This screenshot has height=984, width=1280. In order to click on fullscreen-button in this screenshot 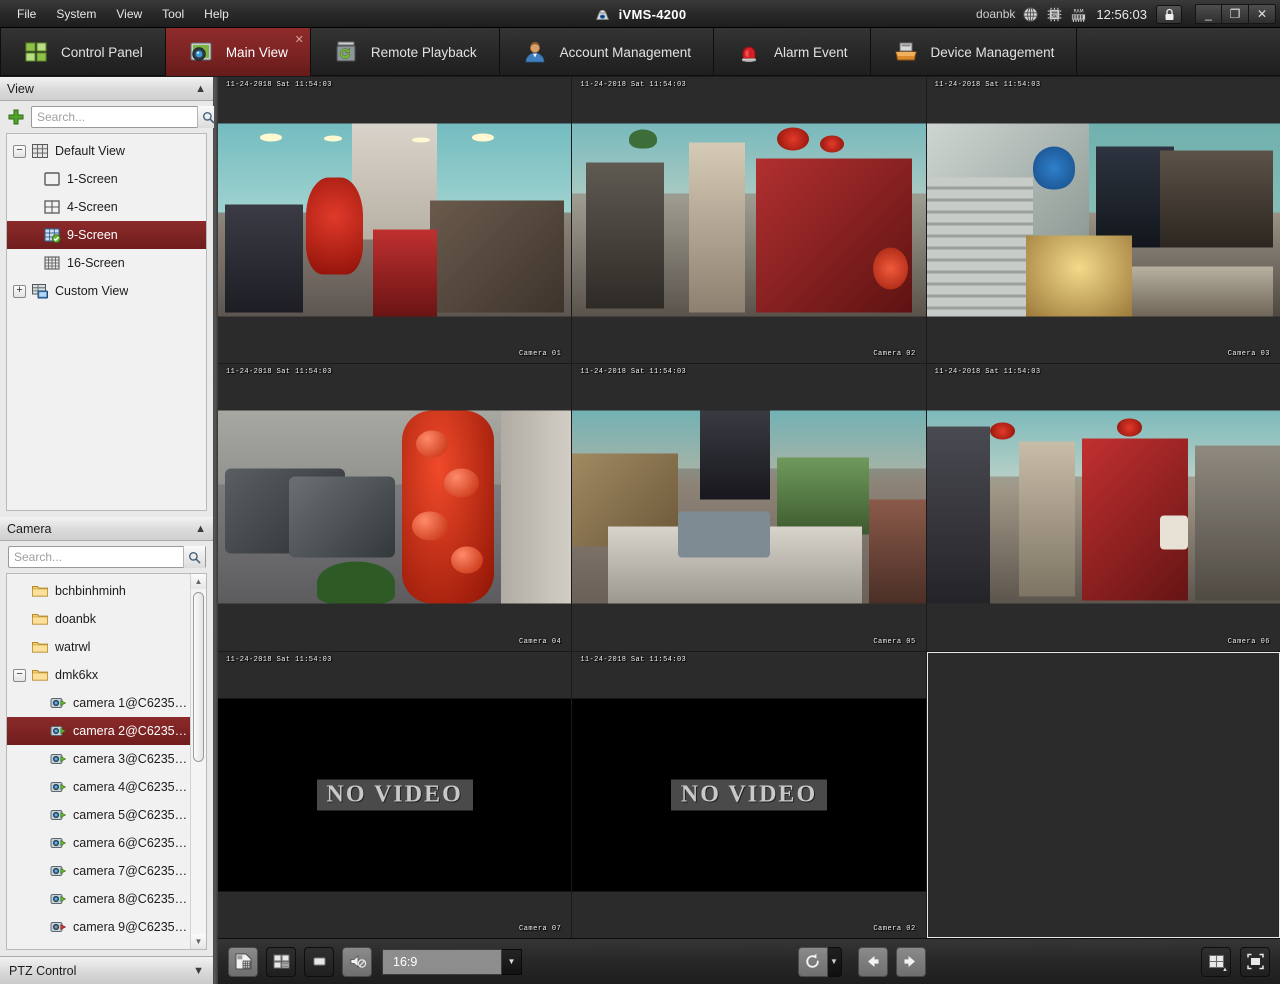, I will do `click(1255, 961)`.